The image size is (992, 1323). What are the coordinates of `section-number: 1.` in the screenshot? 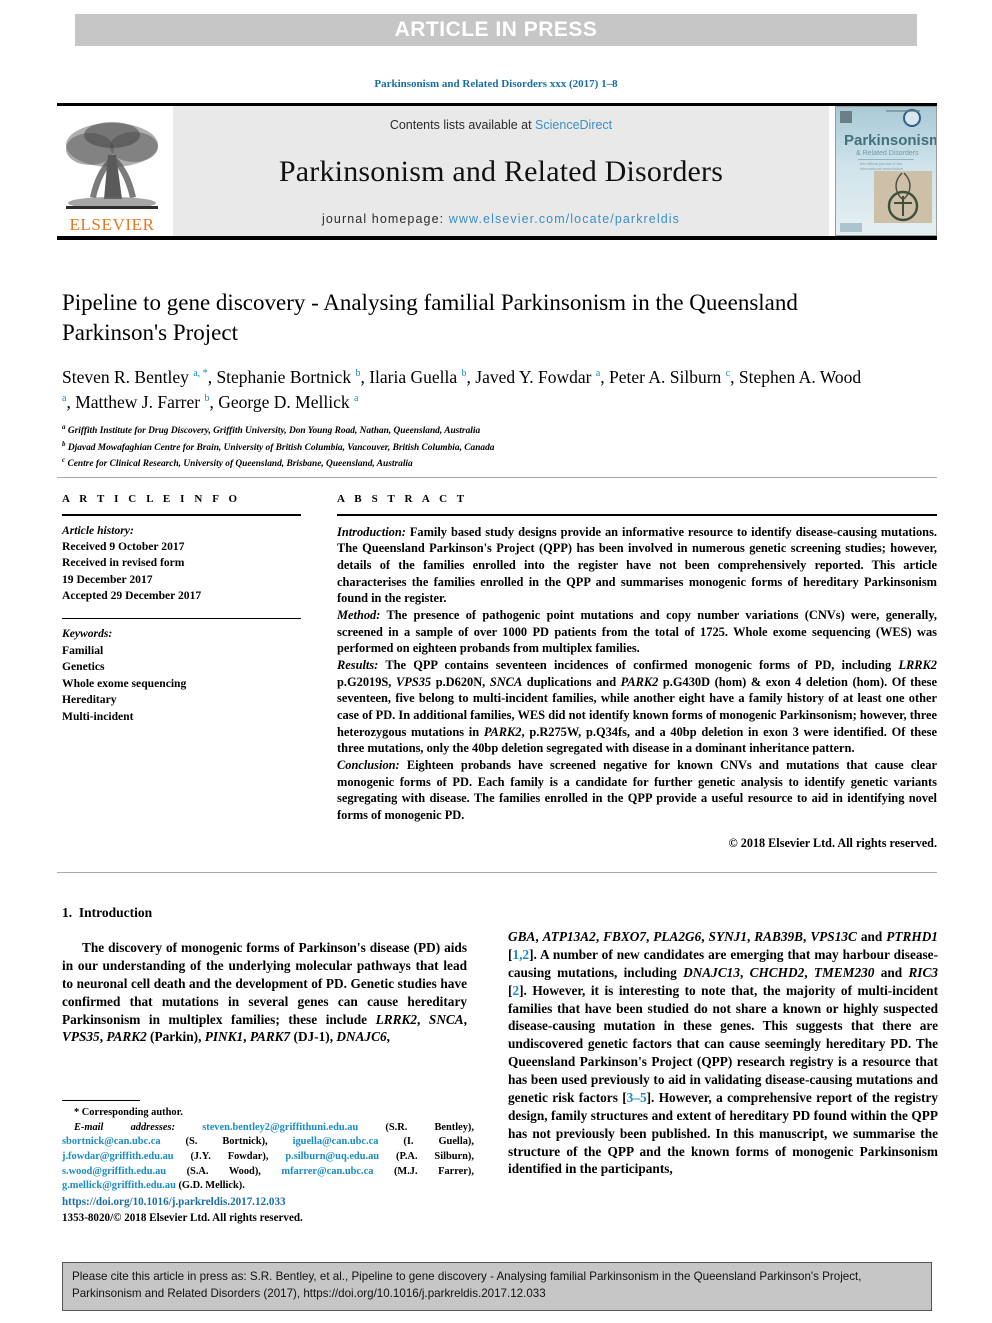 It's located at (67, 912).